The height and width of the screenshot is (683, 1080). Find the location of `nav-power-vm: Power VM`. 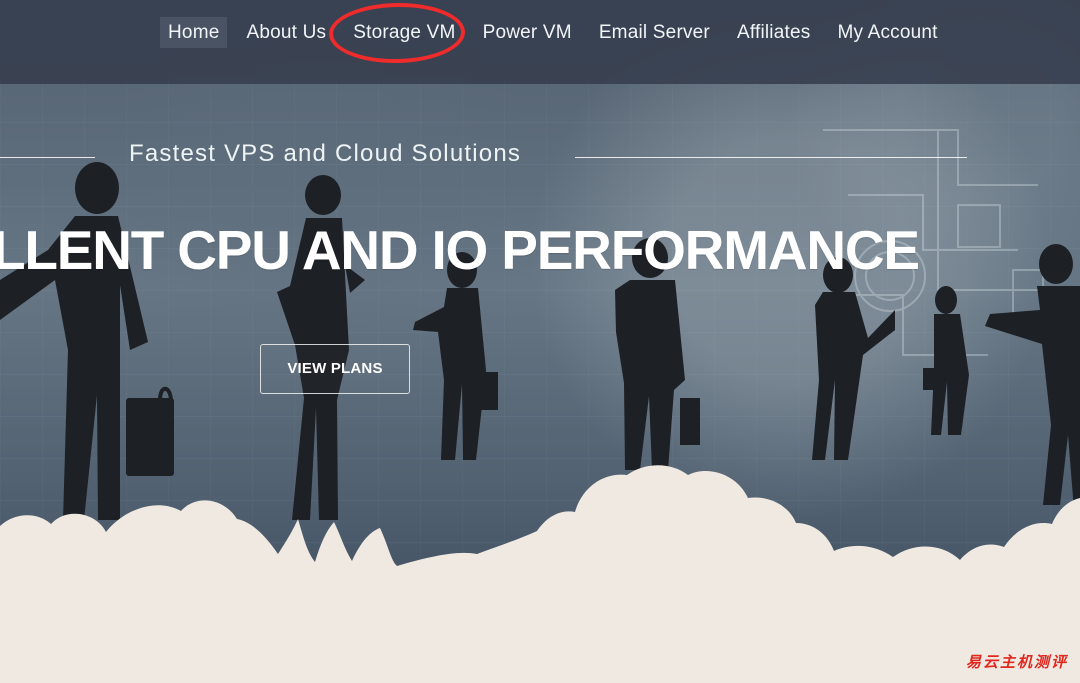

nav-power-vm: Power VM is located at coordinates (527, 32).